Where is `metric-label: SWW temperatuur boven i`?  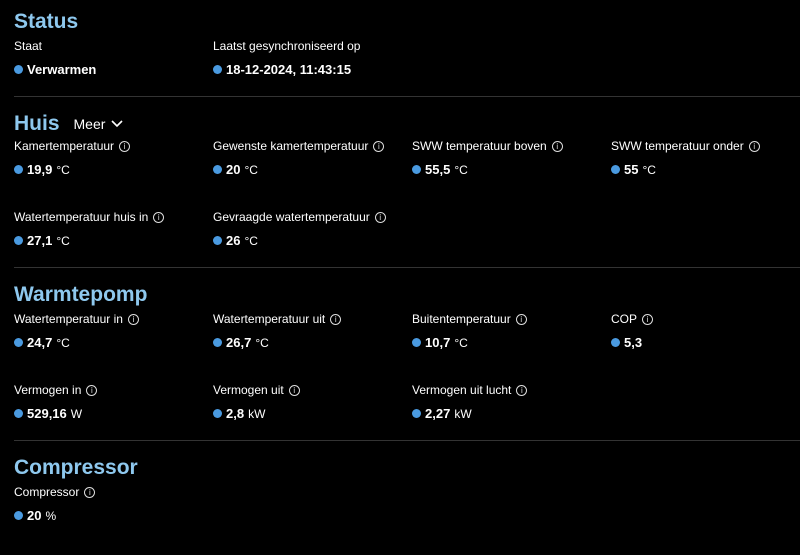 metric-label: SWW temperatuur boven i is located at coordinates (511, 146).